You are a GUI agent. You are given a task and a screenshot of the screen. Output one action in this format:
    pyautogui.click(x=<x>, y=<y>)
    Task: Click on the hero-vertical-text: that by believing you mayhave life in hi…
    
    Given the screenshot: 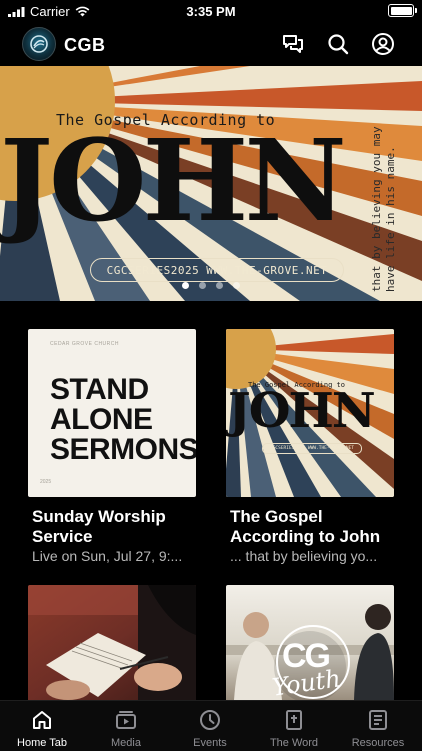 What is the action you would take?
    pyautogui.click(x=383, y=209)
    